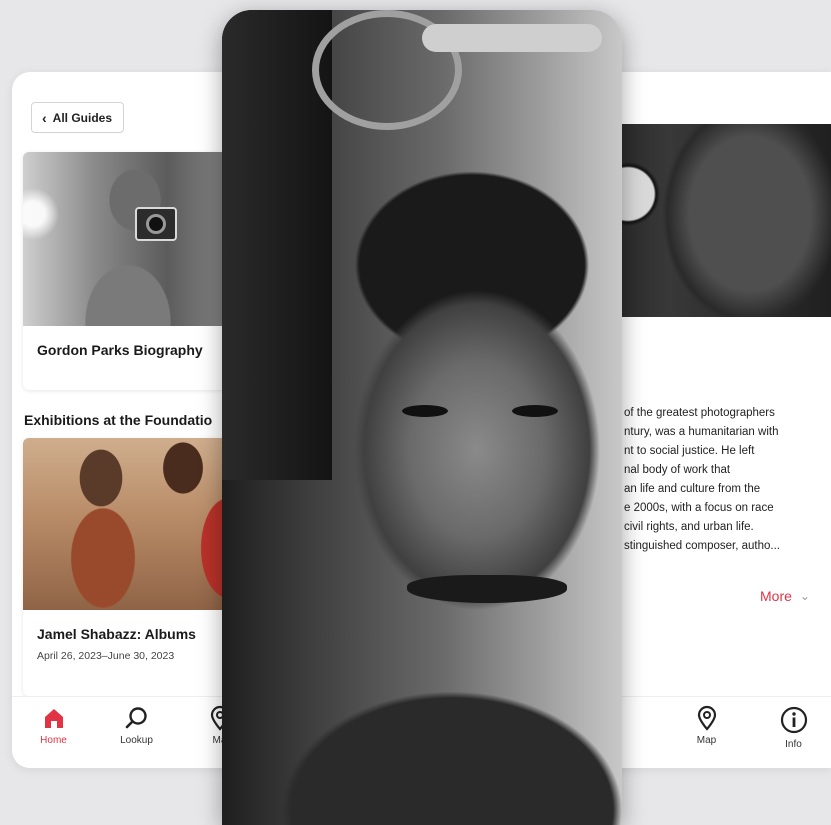 This screenshot has width=831, height=825. I want to click on tab-map-right-label: Map, so click(706, 740).